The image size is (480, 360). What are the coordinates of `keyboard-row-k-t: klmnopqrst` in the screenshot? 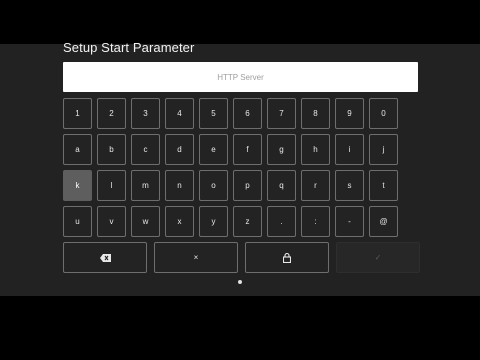 It's located at (230, 185).